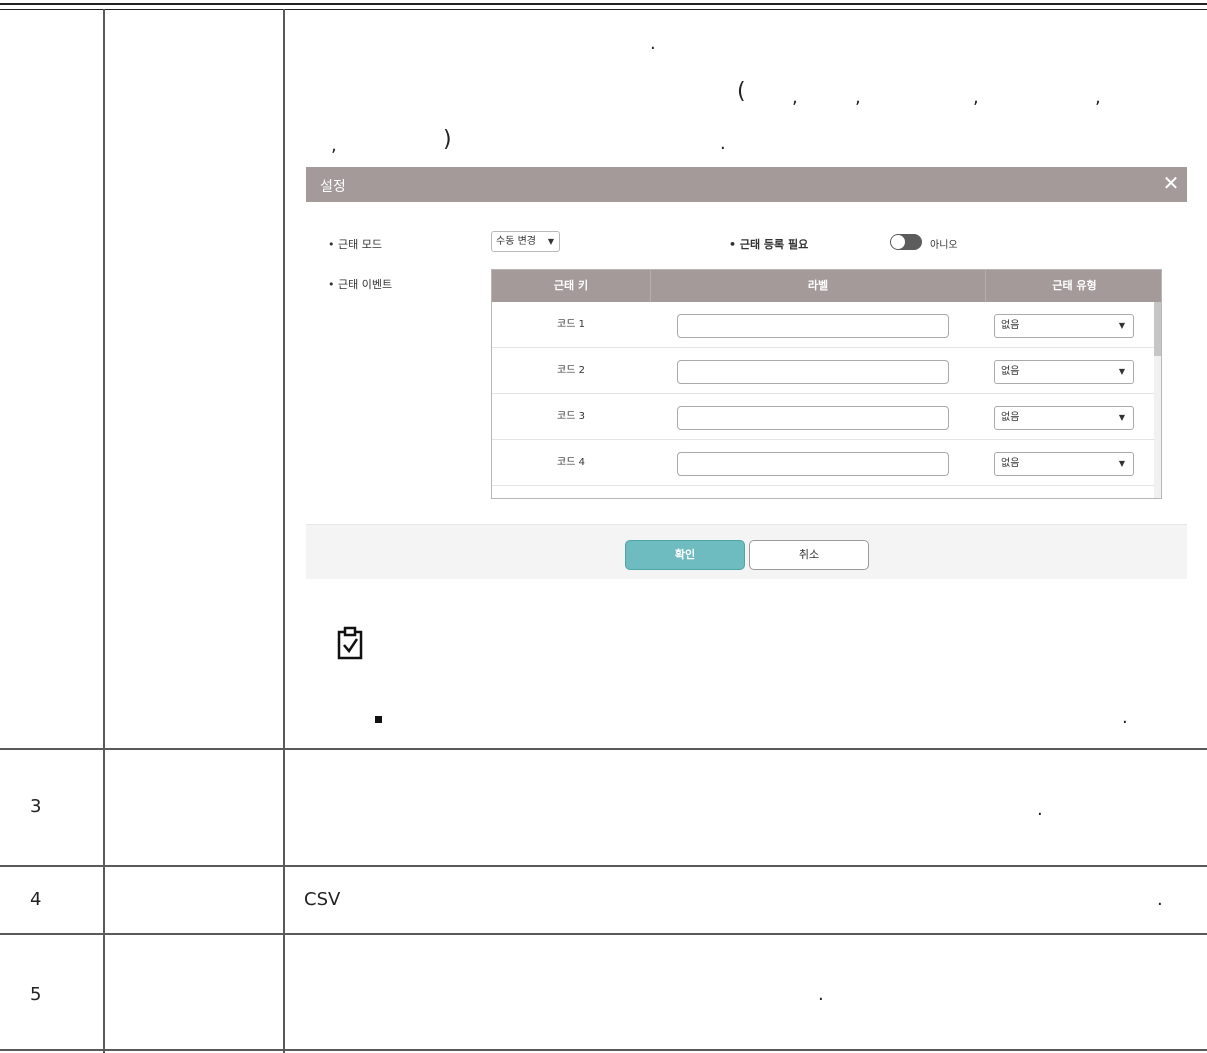 The height and width of the screenshot is (1053, 1207). Describe the element at coordinates (944, 245) in the screenshot. I see `registration-toggle-value: 아니오` at that location.